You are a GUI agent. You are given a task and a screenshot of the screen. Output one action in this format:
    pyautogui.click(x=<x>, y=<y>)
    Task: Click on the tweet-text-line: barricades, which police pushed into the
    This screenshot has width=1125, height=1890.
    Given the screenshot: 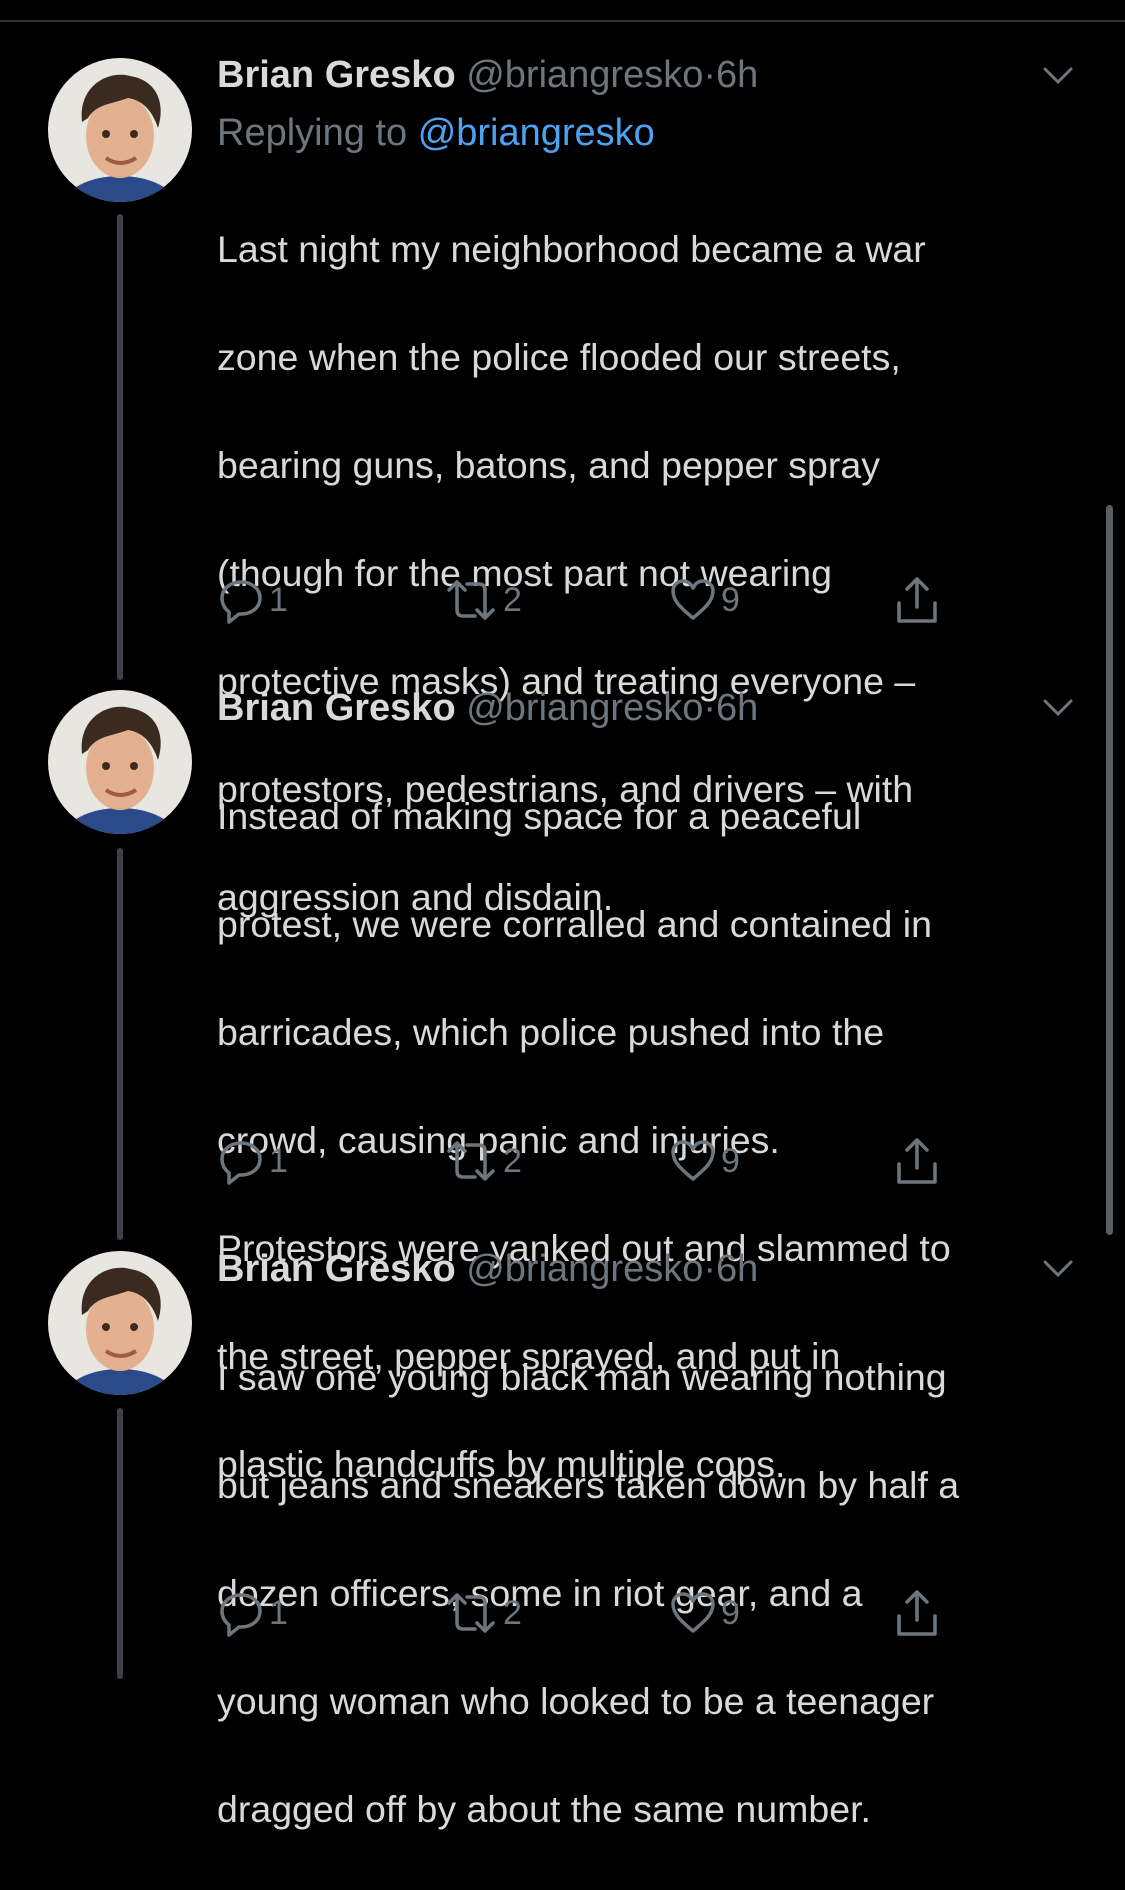 What is the action you would take?
    pyautogui.click(x=551, y=1032)
    